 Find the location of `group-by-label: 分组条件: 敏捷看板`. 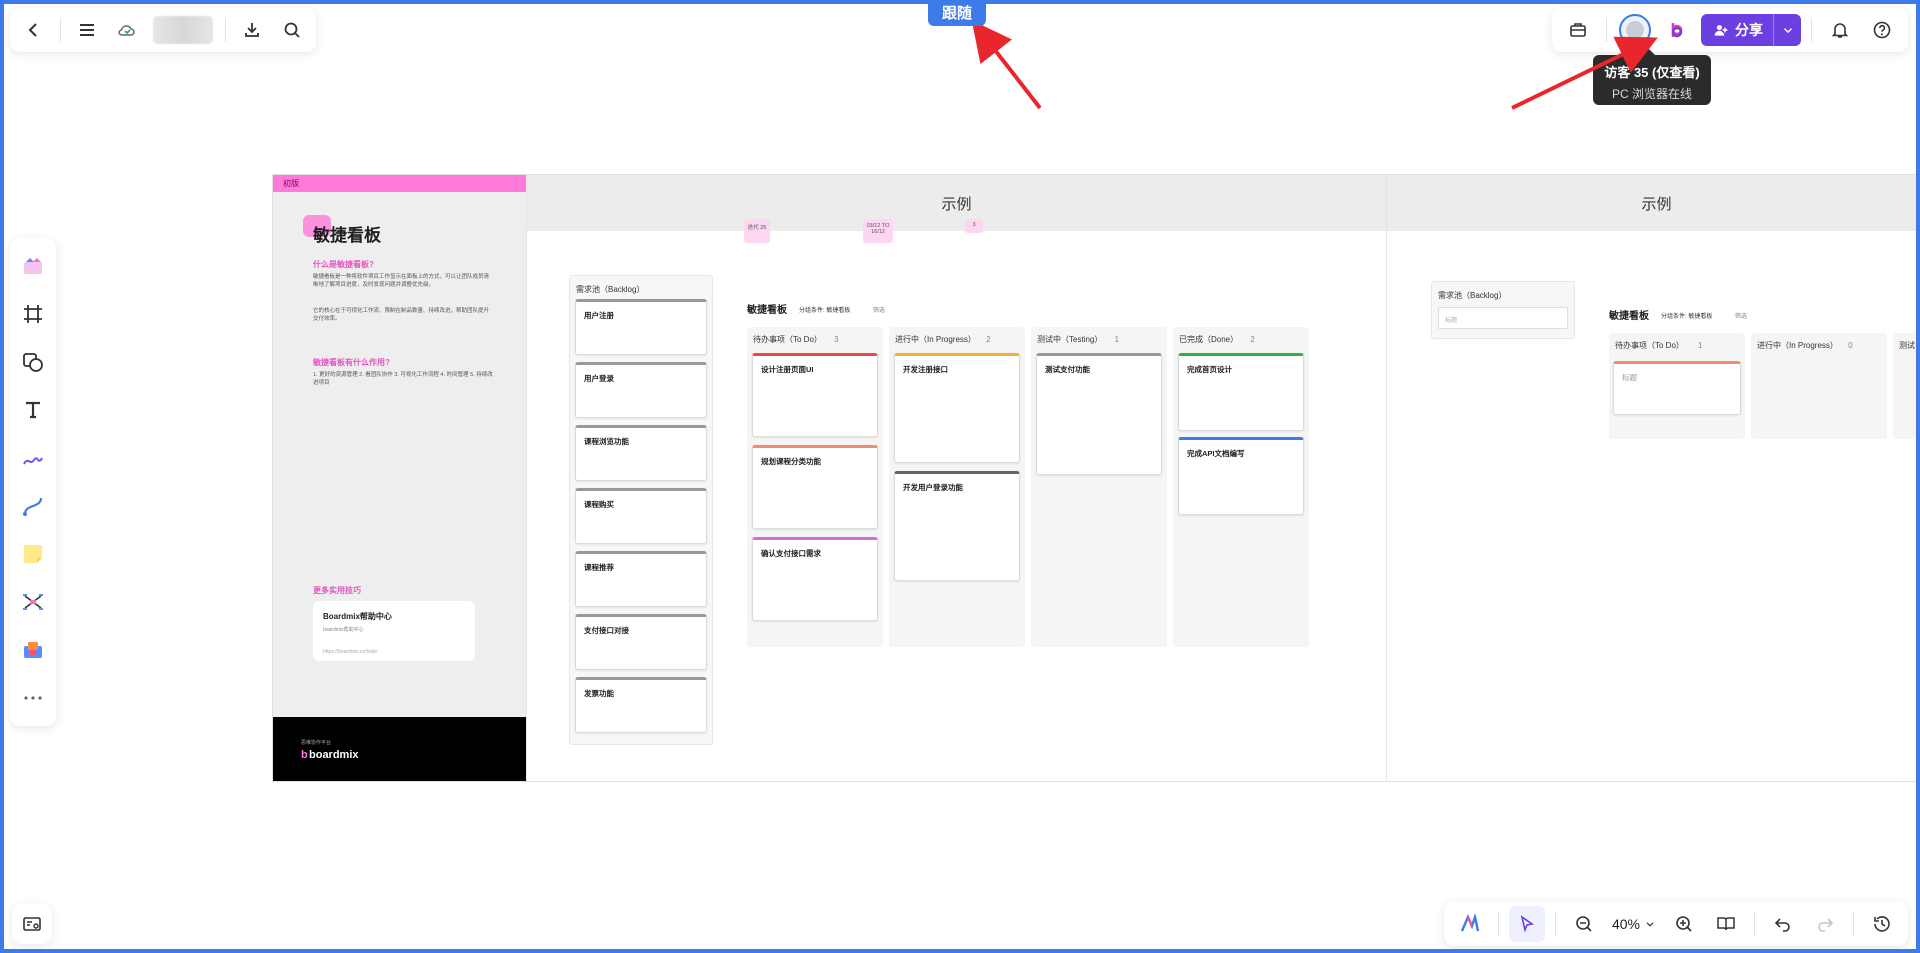

group-by-label: 分组条件: 敏捷看板 is located at coordinates (824, 309).